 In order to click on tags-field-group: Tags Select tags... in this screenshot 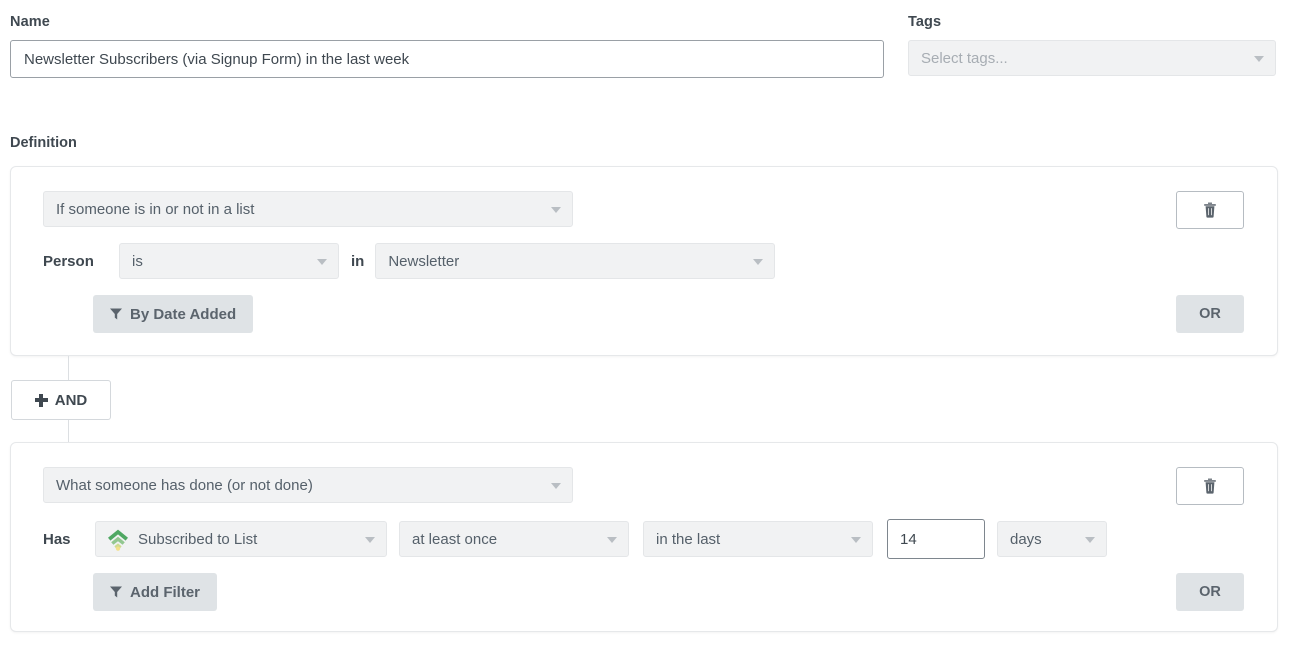, I will do `click(1092, 46)`.